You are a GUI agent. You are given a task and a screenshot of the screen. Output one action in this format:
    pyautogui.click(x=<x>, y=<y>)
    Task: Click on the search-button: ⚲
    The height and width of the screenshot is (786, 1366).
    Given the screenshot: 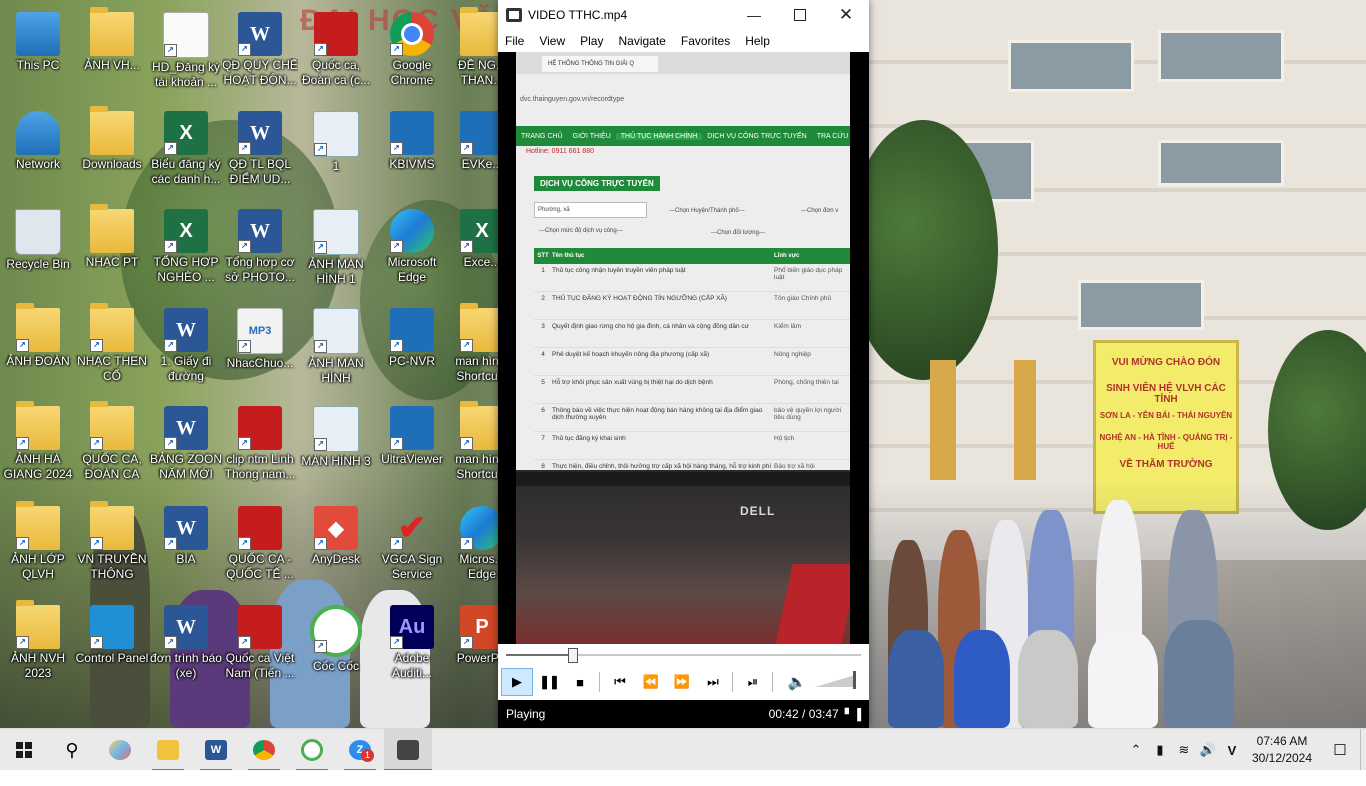 What is the action you would take?
    pyautogui.click(x=72, y=750)
    